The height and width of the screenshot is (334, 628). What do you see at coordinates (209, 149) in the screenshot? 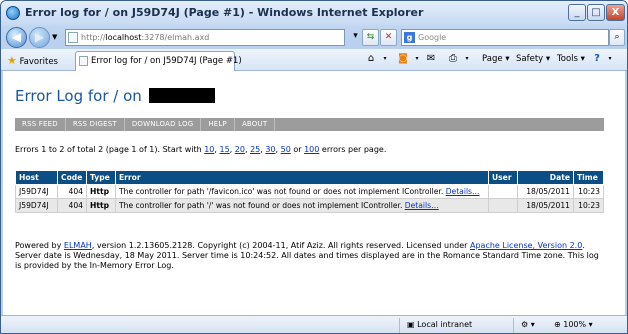
I see `page-size-10-link: 10` at bounding box center [209, 149].